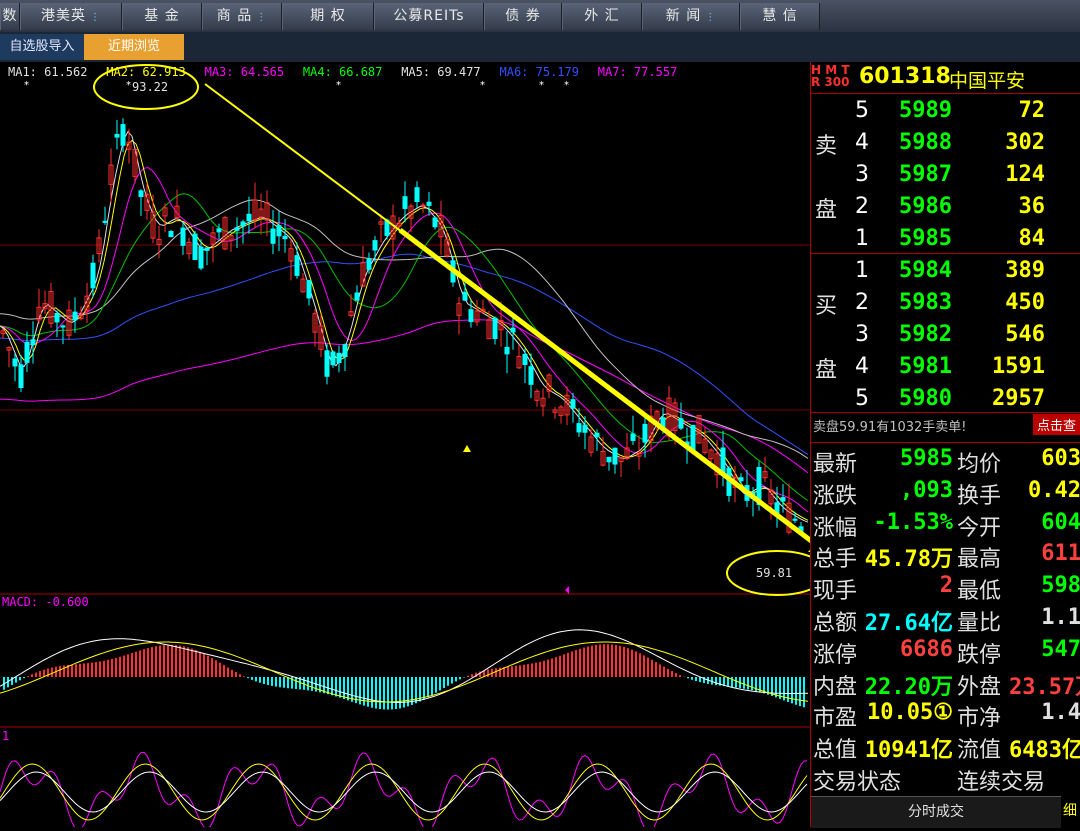 The image size is (1080, 831). I want to click on bid-level: 3, so click(862, 334).